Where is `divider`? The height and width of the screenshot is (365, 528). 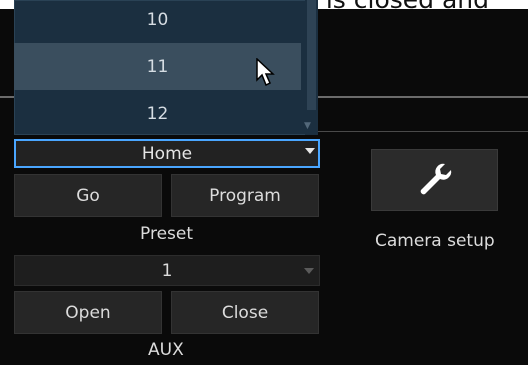 divider is located at coordinates (423, 131).